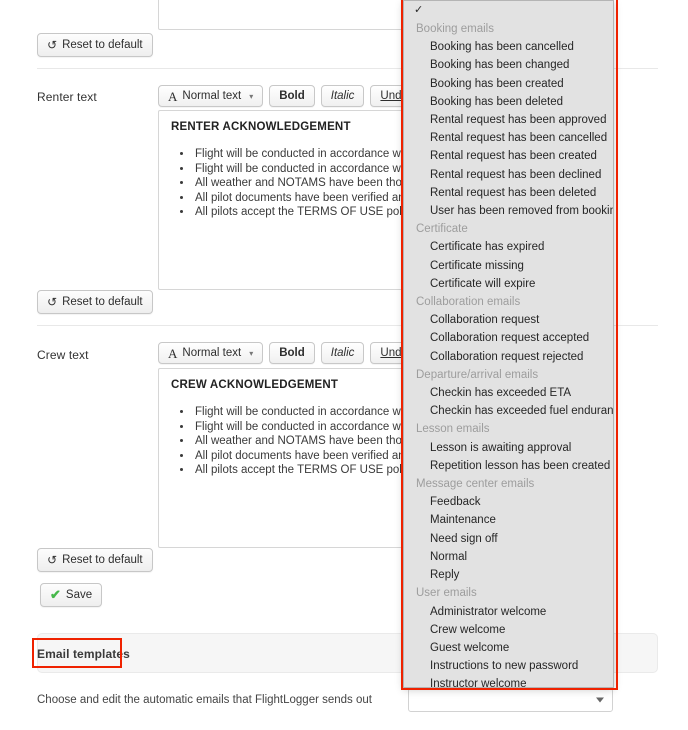 This screenshot has height=730, width=688. I want to click on text-style-dropdown-renter: A Normal text ▾, so click(211, 96).